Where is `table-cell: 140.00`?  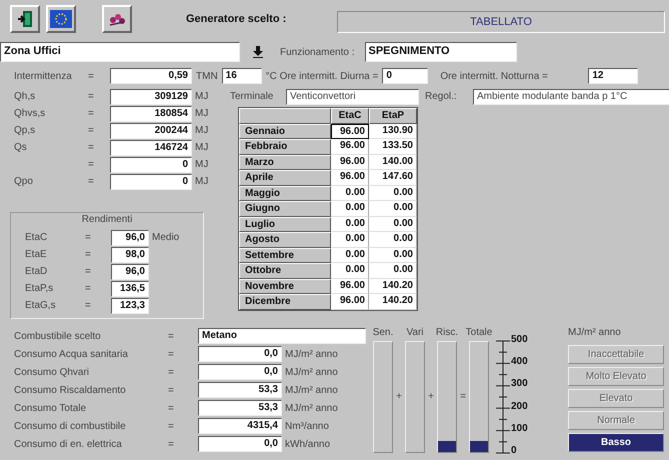
table-cell: 140.00 is located at coordinates (393, 162).